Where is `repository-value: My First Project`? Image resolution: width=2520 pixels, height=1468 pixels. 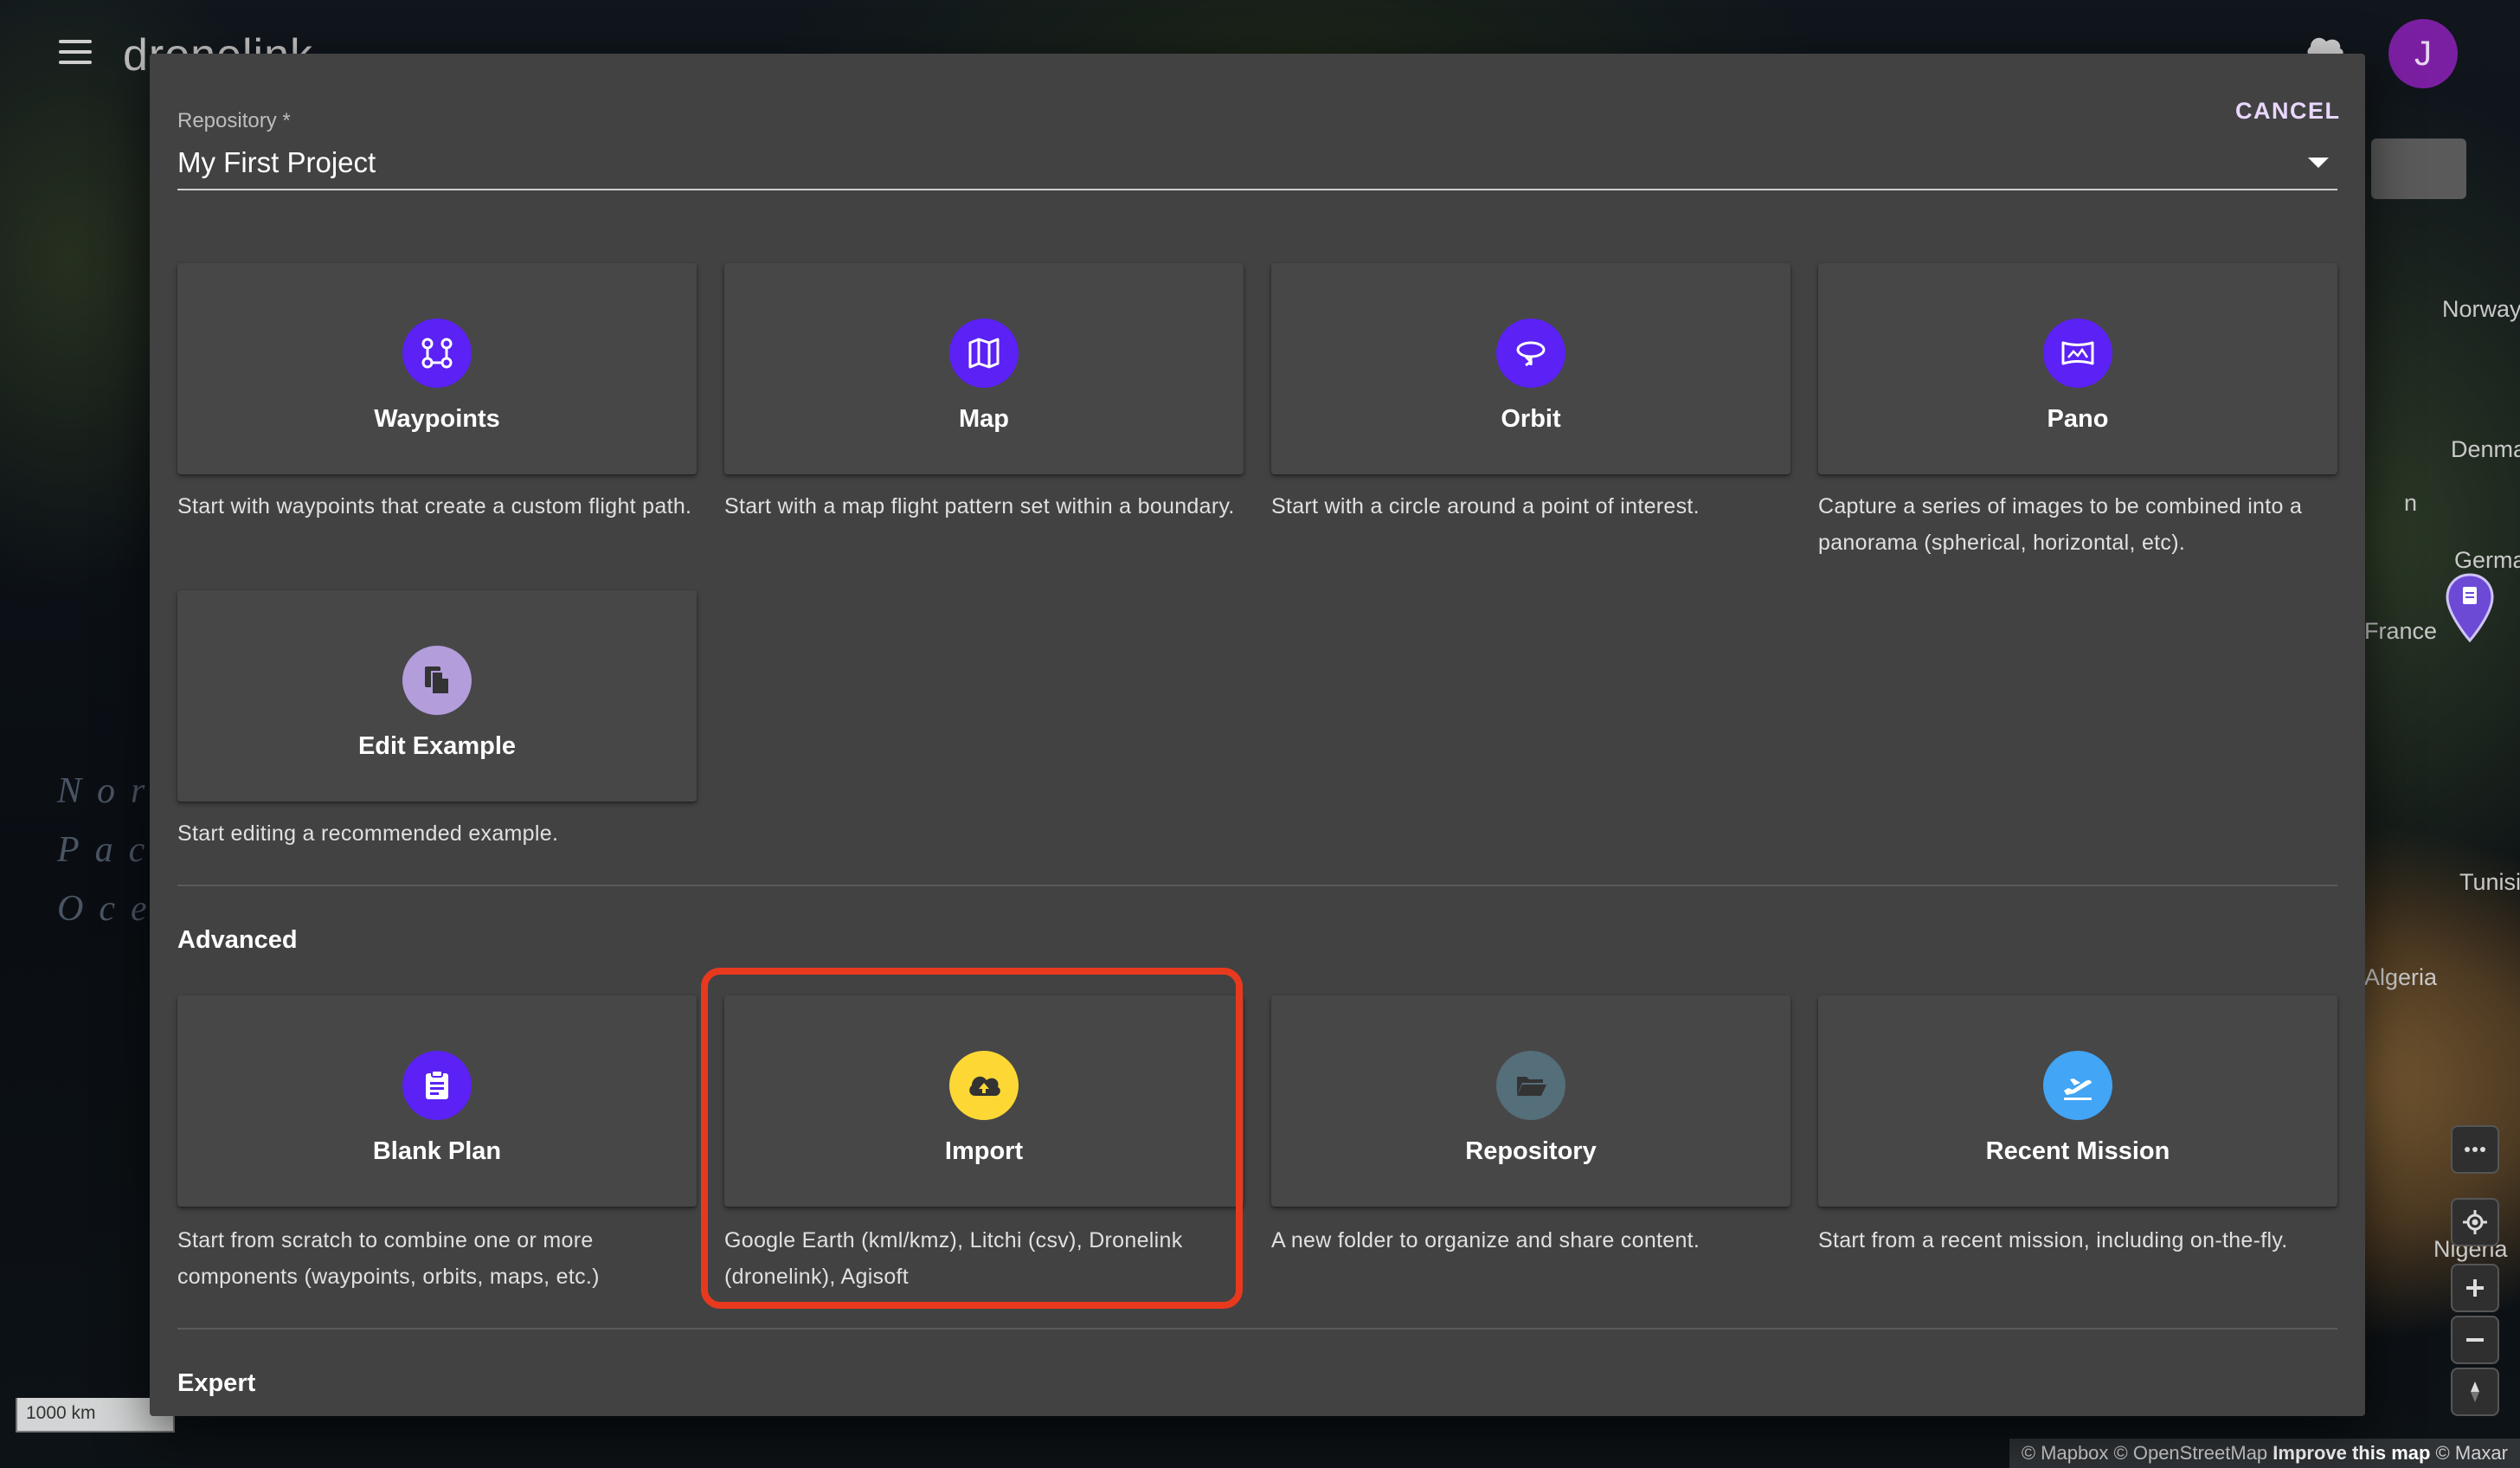
repository-value: My First Project is located at coordinates (276, 162).